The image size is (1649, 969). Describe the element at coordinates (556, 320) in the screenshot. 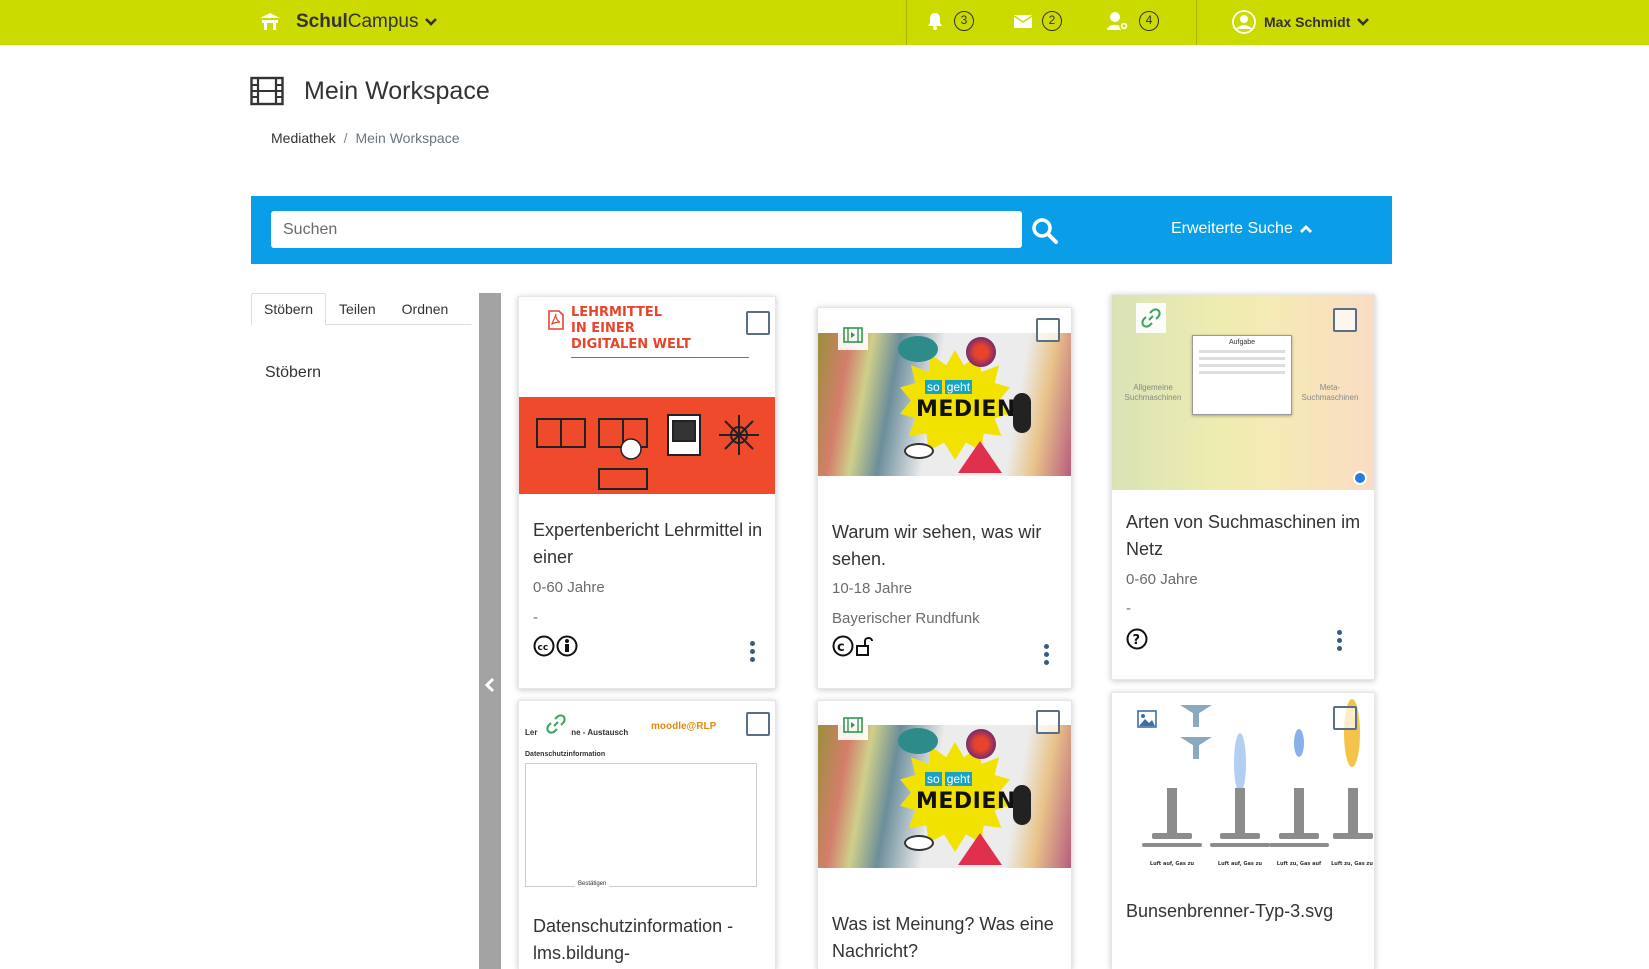

I see `pdf-icon` at that location.